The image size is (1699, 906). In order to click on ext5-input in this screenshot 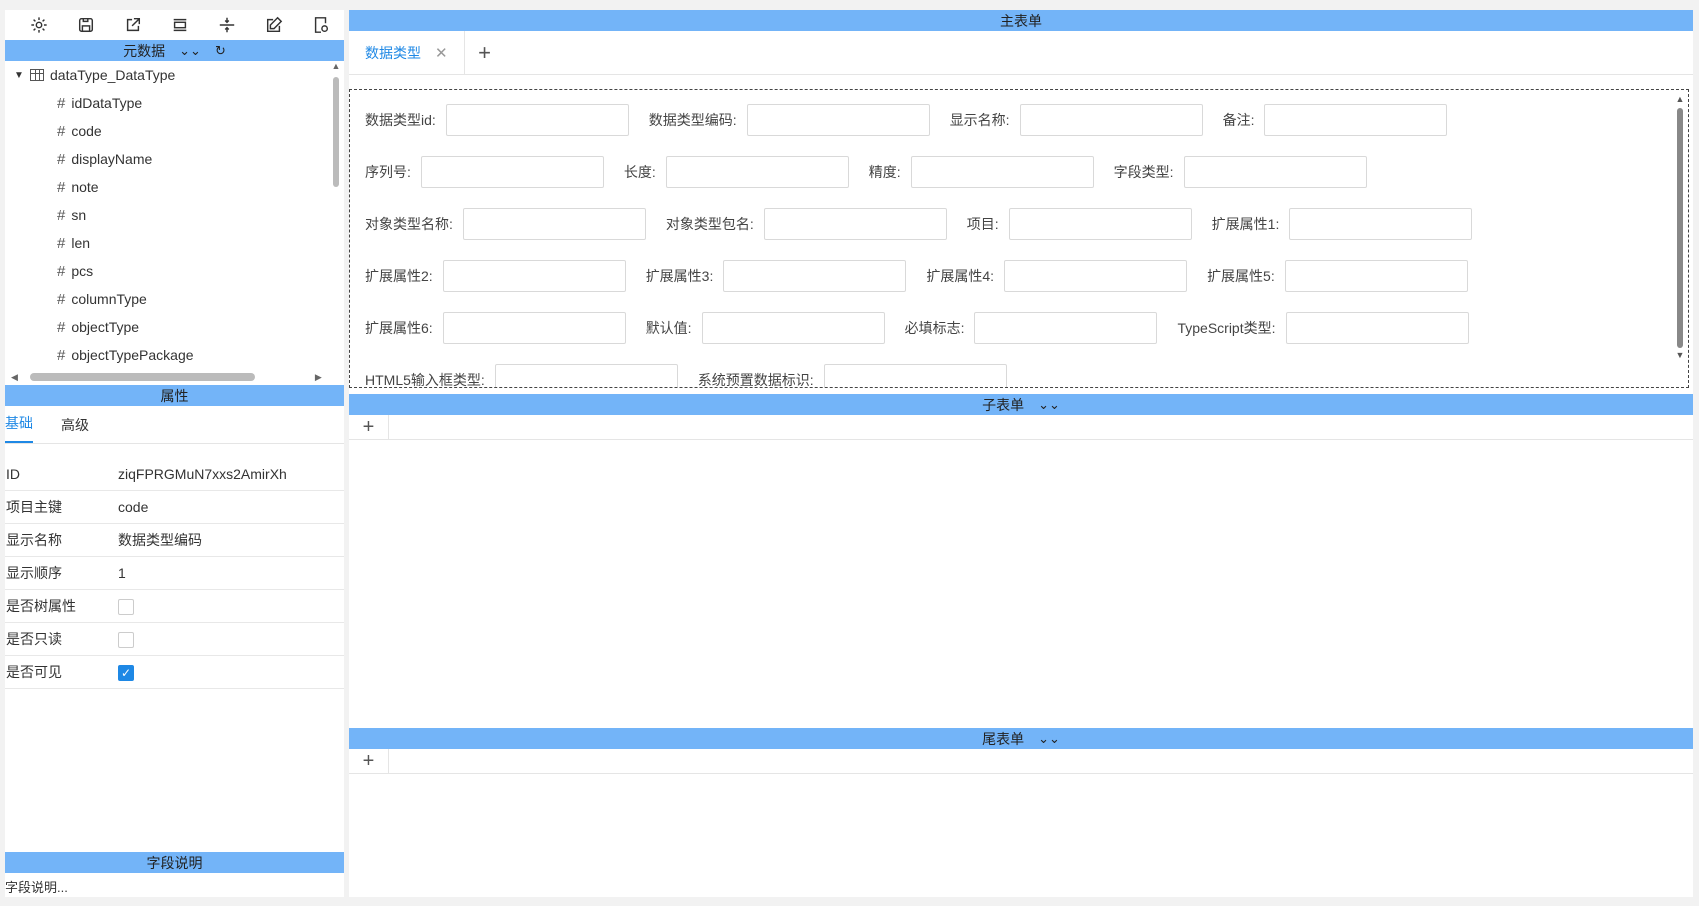, I will do `click(1376, 276)`.